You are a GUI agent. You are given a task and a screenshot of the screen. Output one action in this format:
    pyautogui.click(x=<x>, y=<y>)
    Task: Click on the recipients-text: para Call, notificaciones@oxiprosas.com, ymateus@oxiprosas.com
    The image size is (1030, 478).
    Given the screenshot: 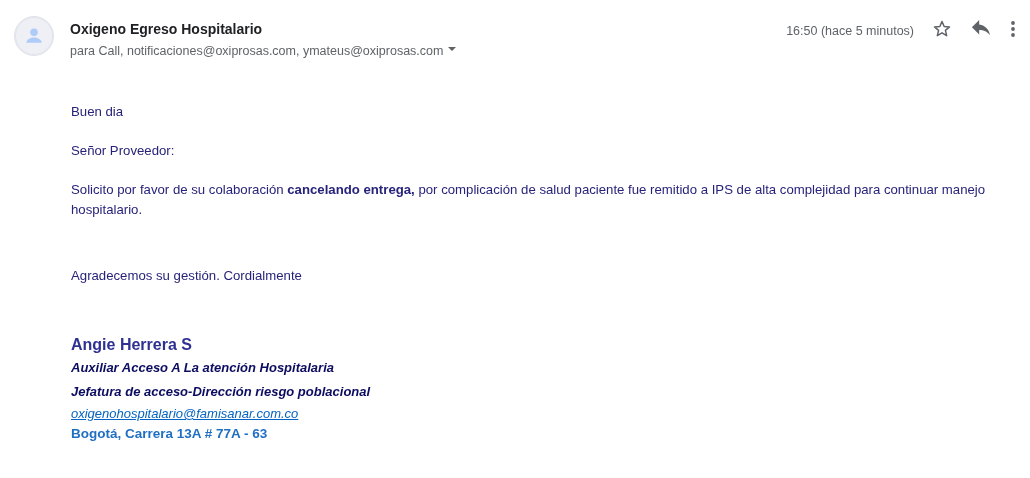 What is the action you would take?
    pyautogui.click(x=257, y=51)
    